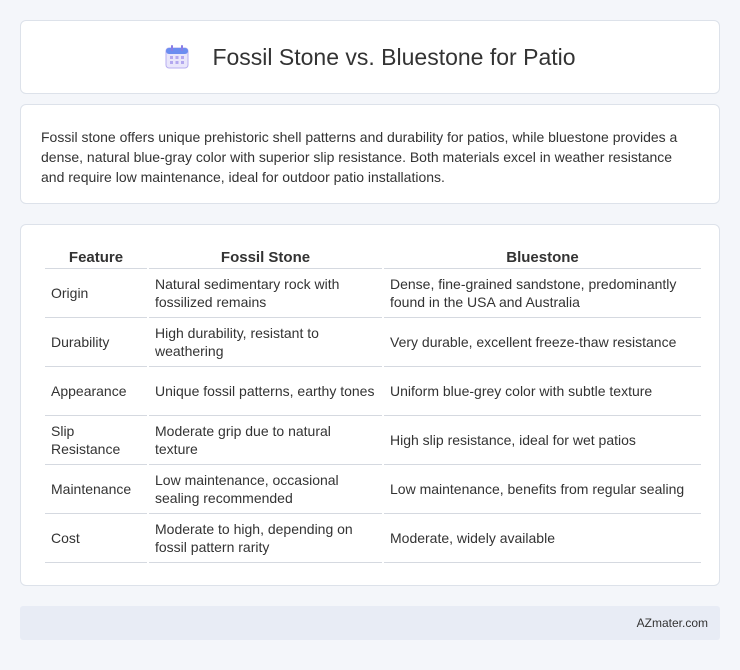 This screenshot has width=740, height=670. I want to click on row-feature: Slip Resistance, so click(96, 440).